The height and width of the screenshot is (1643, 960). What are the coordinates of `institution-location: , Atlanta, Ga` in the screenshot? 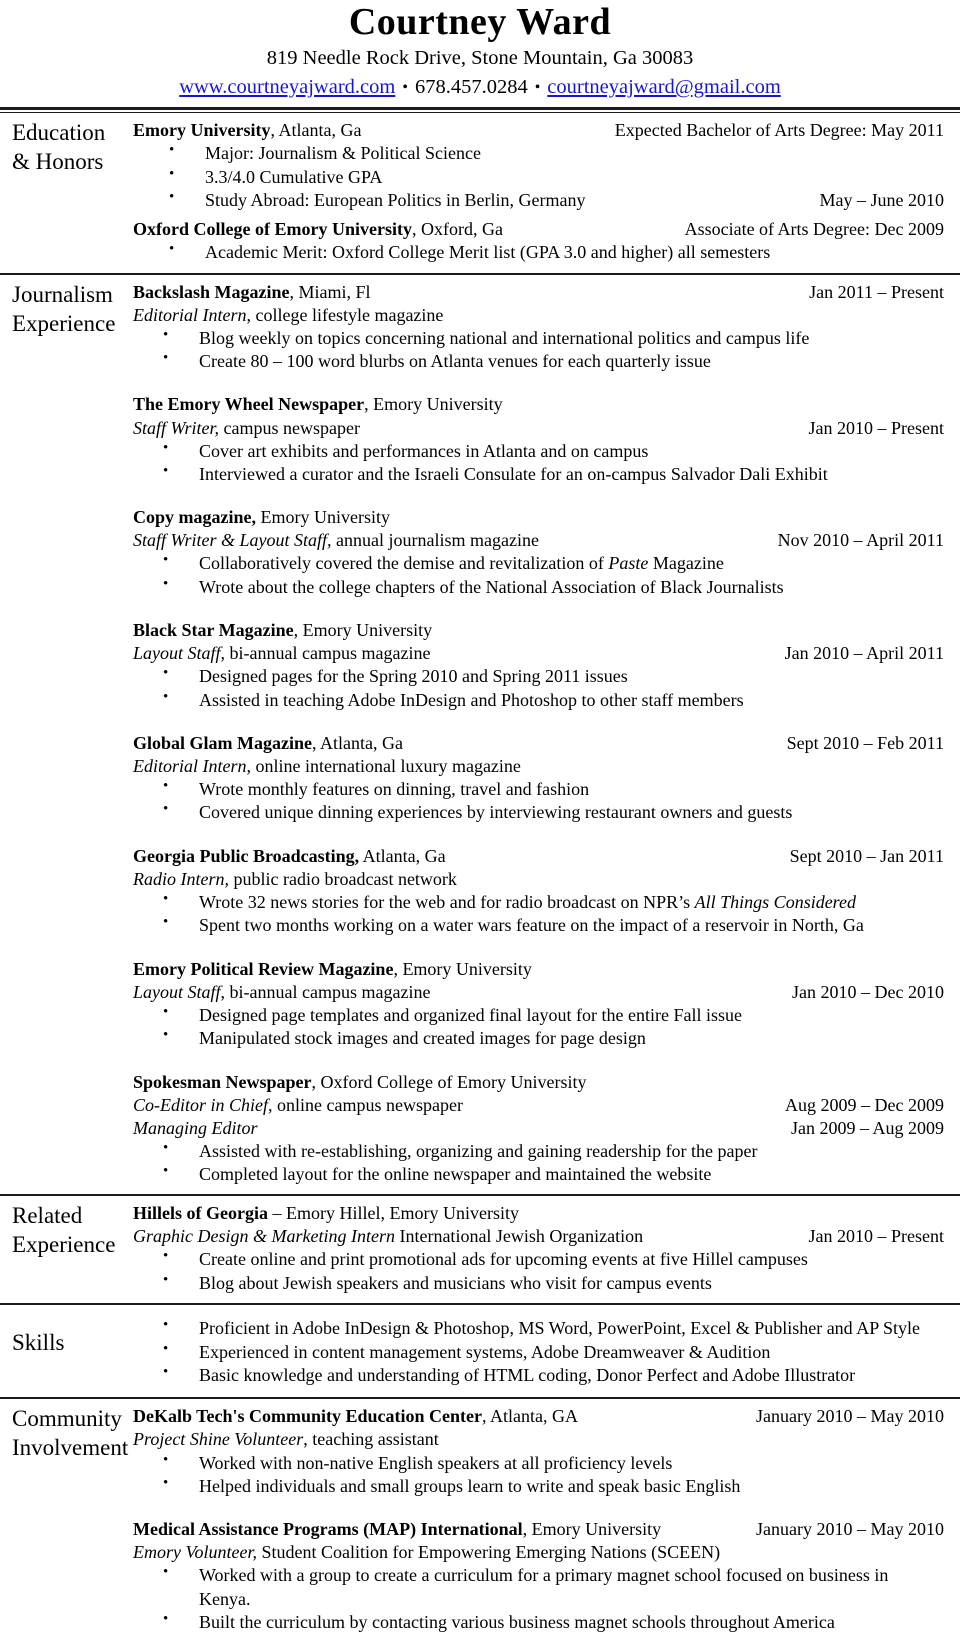 It's located at (316, 130).